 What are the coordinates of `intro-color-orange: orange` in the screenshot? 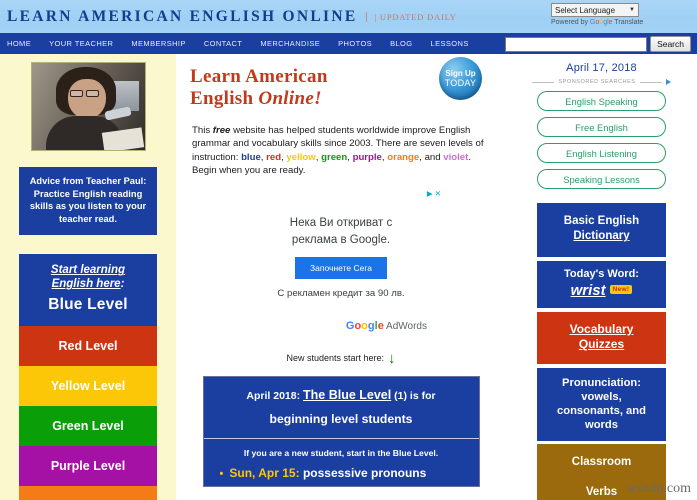 It's located at (403, 157).